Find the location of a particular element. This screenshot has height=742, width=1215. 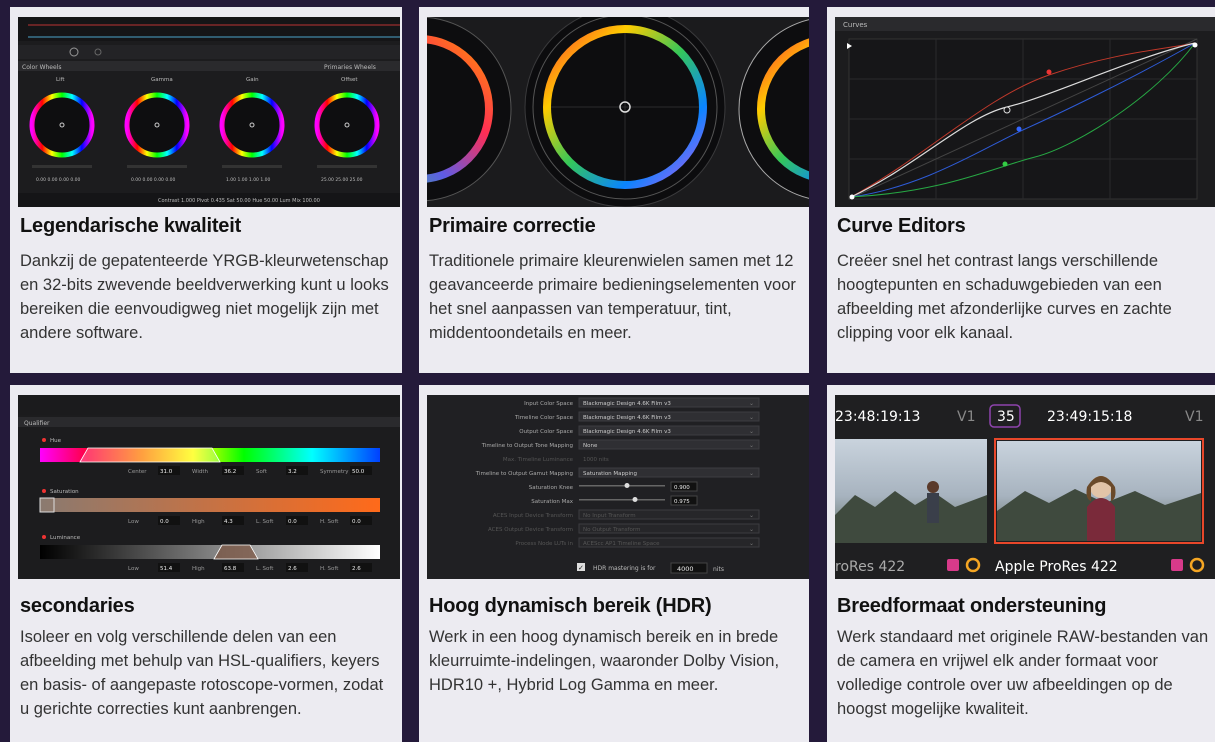

hdr-dropdown-value: No Output Transform is located at coordinates (611, 530).